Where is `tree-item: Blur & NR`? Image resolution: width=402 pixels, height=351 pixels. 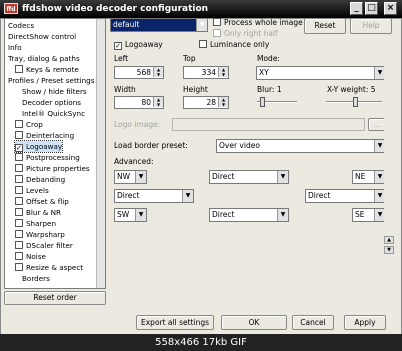
tree-item: Blur & NR is located at coordinates (38, 212).